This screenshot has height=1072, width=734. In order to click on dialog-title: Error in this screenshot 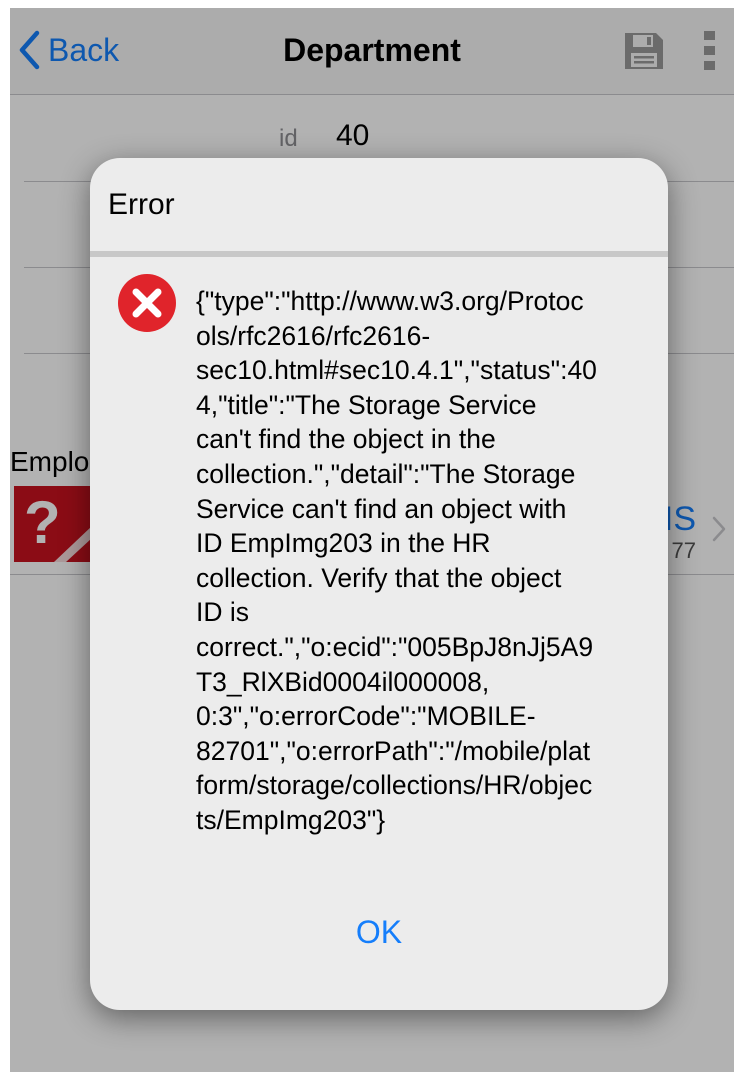, I will do `click(141, 204)`.